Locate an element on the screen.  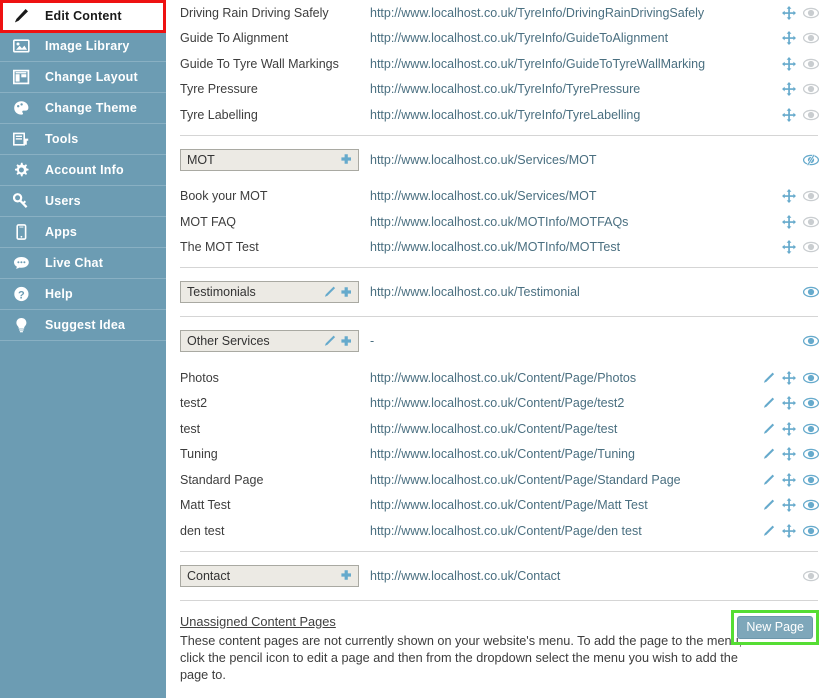
section-title: Contact is located at coordinates (209, 575).